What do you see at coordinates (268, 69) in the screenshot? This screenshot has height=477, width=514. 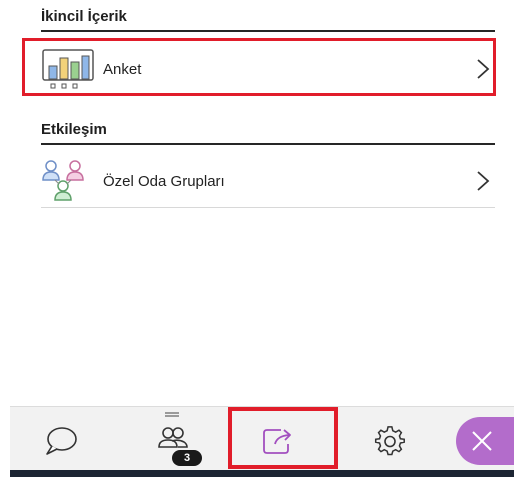 I see `poll-item: Anket` at bounding box center [268, 69].